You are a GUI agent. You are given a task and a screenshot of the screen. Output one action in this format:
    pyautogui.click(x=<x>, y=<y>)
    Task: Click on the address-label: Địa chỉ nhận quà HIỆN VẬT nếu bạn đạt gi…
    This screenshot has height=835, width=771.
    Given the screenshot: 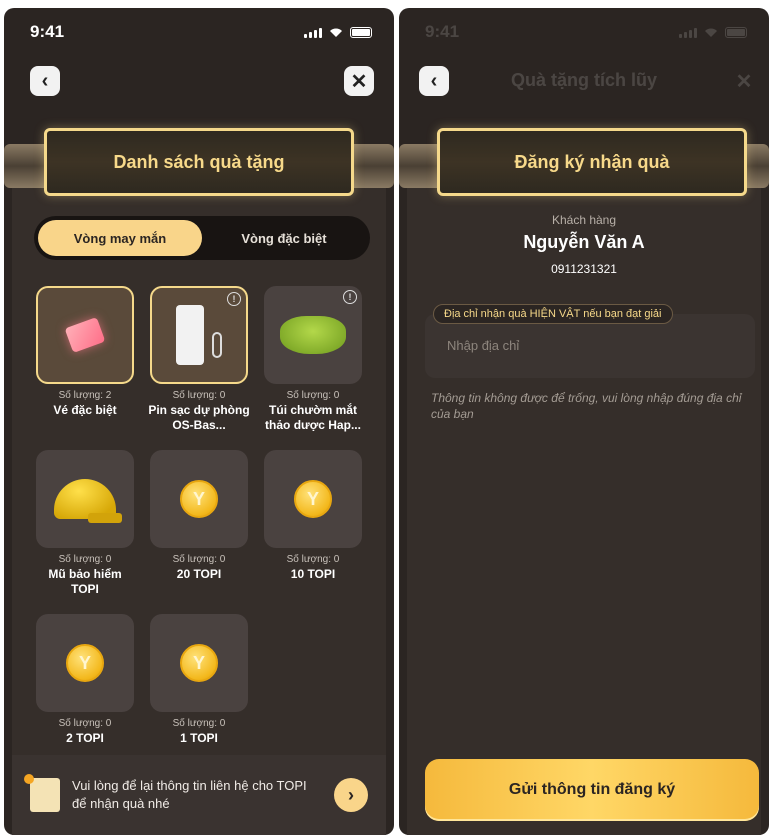 What is the action you would take?
    pyautogui.click(x=553, y=314)
    